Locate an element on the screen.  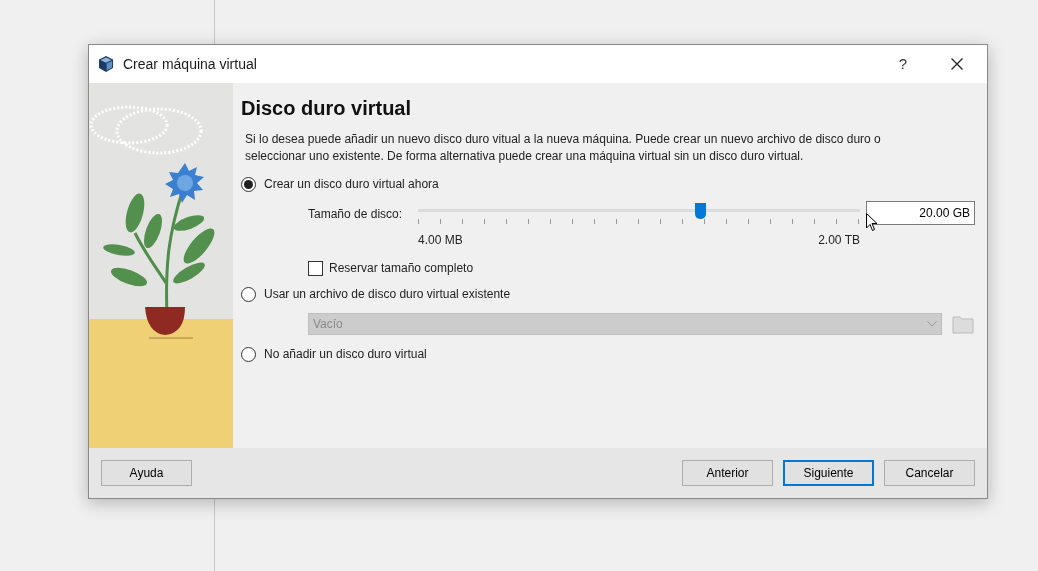
option-label: Crear un disco duro virtual ahora is located at coordinates (351, 184).